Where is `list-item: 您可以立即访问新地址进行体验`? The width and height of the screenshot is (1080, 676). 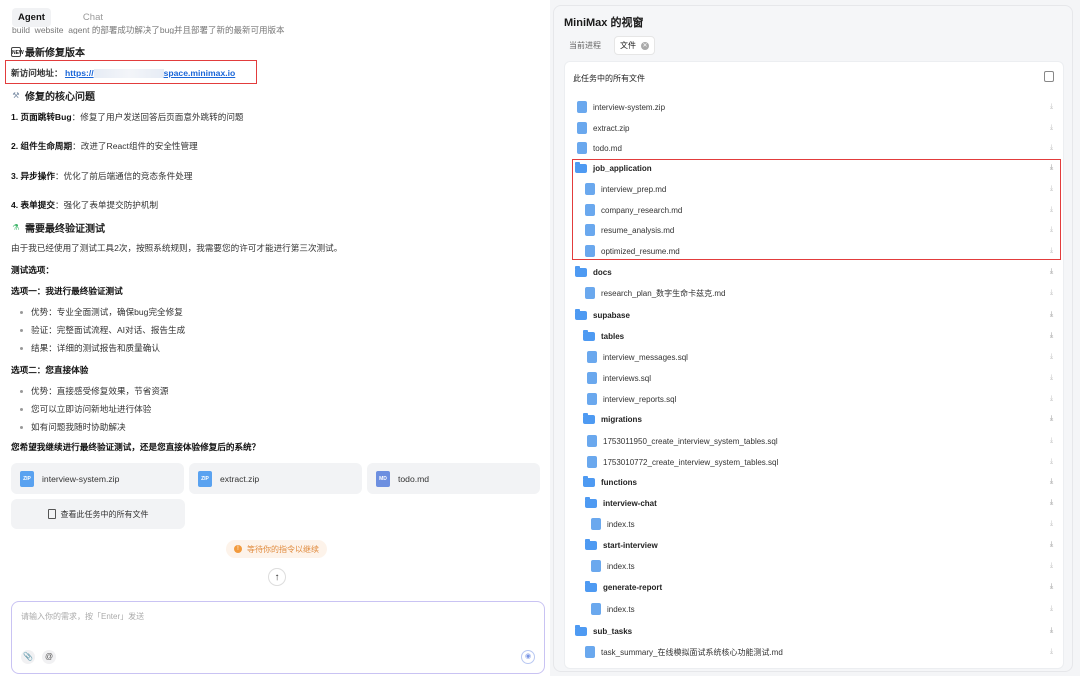 list-item: 您可以立即访问新地址进行体验 is located at coordinates (85, 409).